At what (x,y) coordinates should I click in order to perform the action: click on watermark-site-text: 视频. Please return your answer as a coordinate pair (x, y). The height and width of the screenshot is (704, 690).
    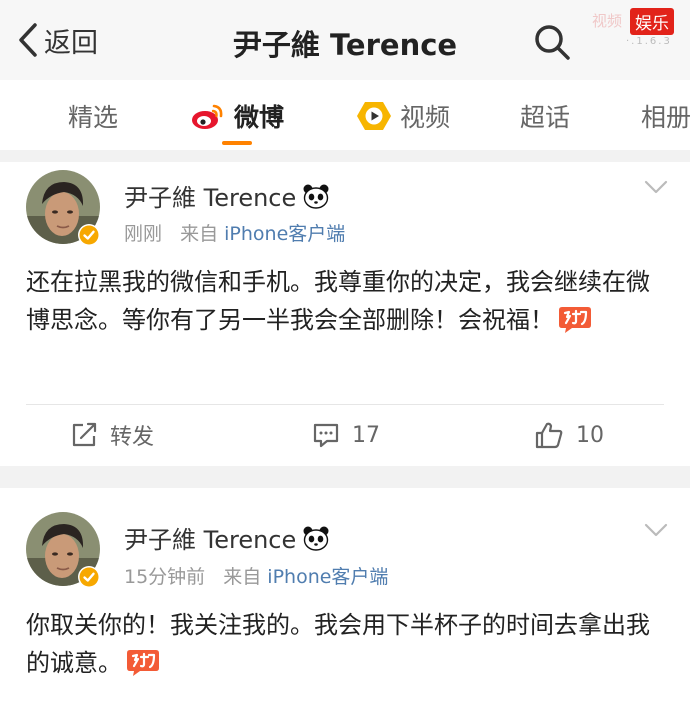
    Looking at the image, I should click on (607, 21).